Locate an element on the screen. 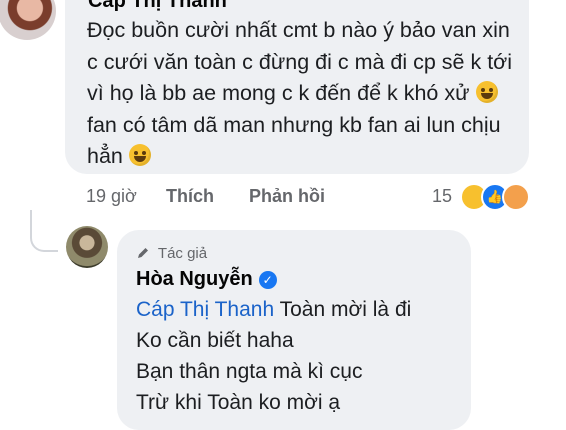 This screenshot has height=430, width=566. reaction-count: 15 is located at coordinates (442, 196).